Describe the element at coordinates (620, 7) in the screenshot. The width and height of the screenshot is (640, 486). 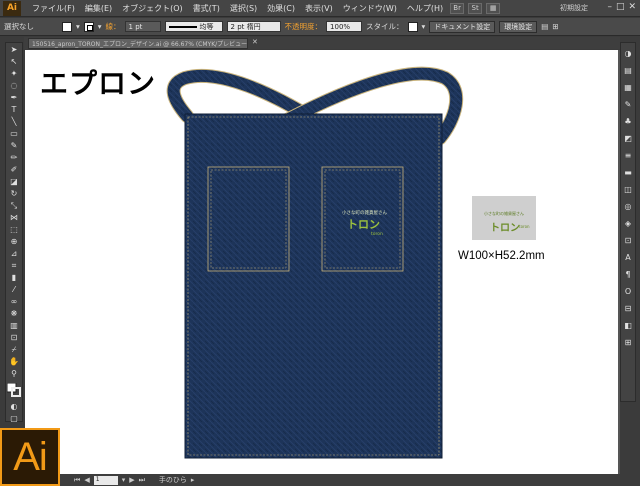
I see `maximize-icon: □` at that location.